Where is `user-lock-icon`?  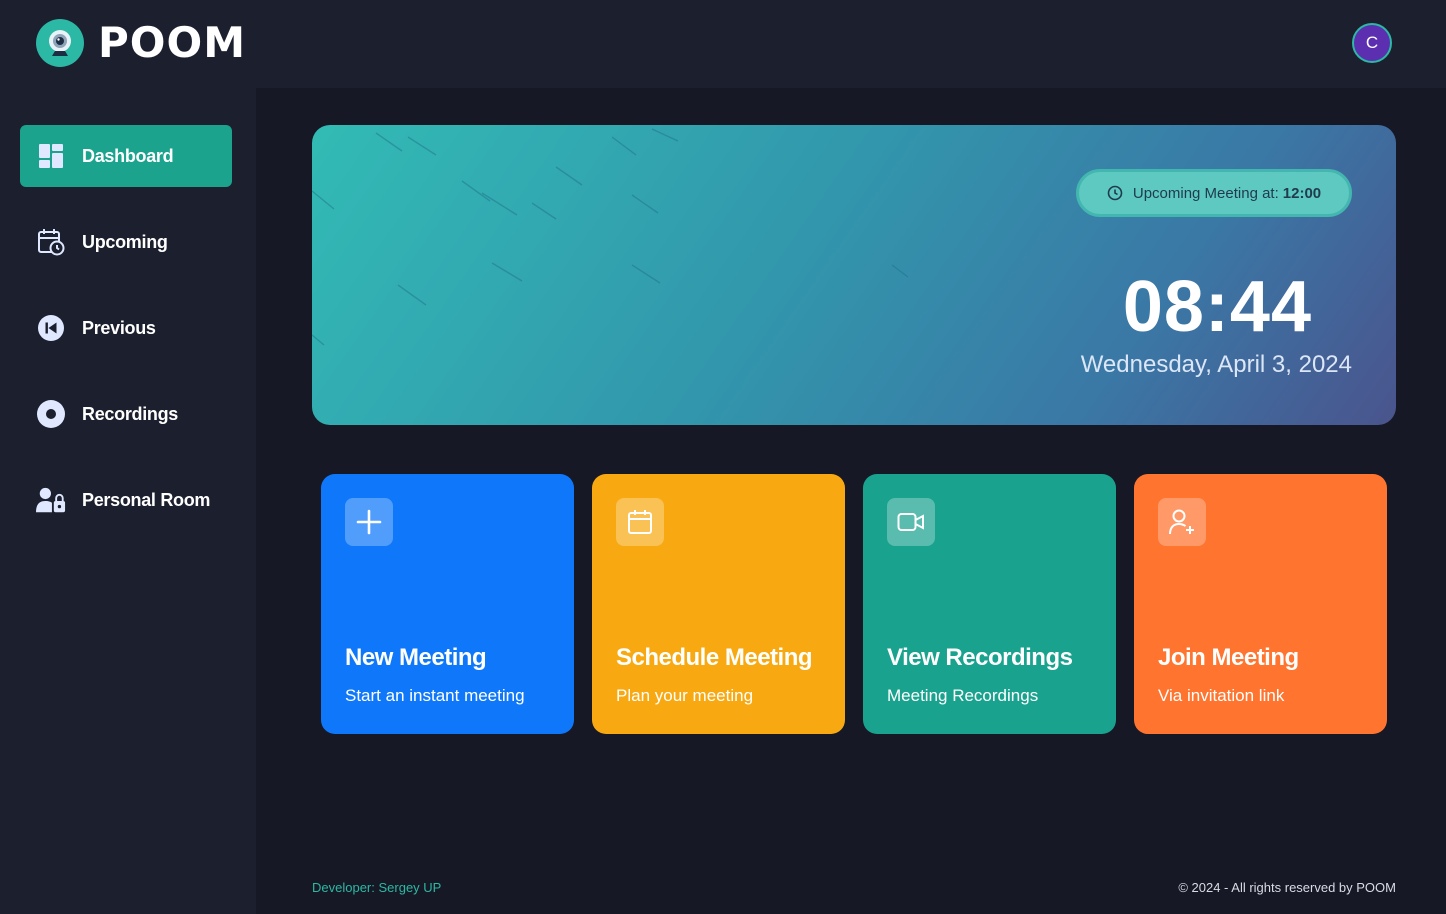 user-lock-icon is located at coordinates (51, 500).